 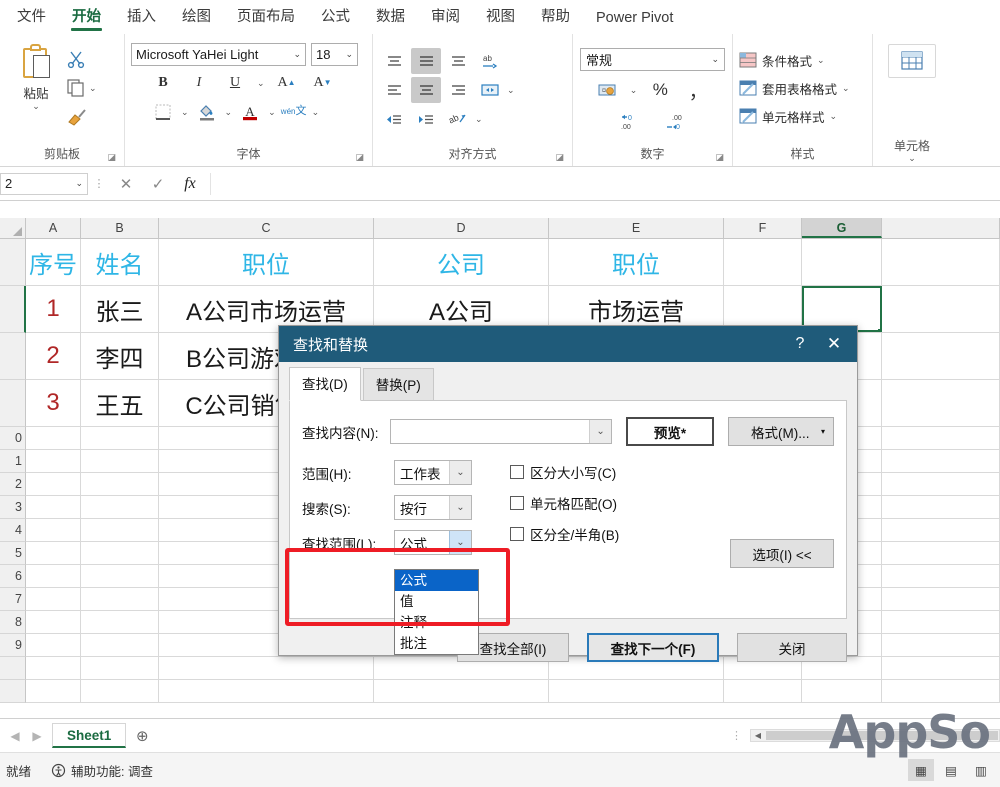 What do you see at coordinates (53, 228) in the screenshot?
I see `column-header-a: A` at bounding box center [53, 228].